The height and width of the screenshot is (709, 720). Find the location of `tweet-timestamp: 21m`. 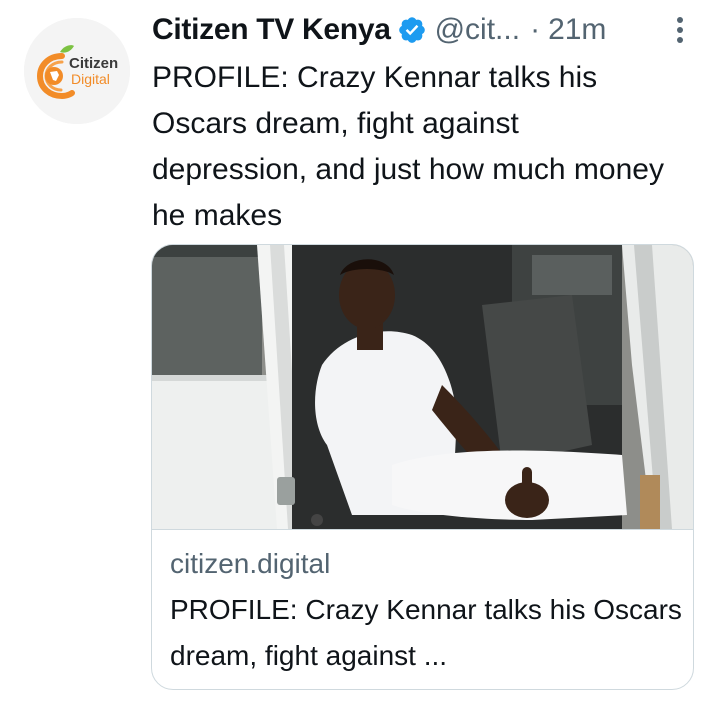

tweet-timestamp: 21m is located at coordinates (577, 30).